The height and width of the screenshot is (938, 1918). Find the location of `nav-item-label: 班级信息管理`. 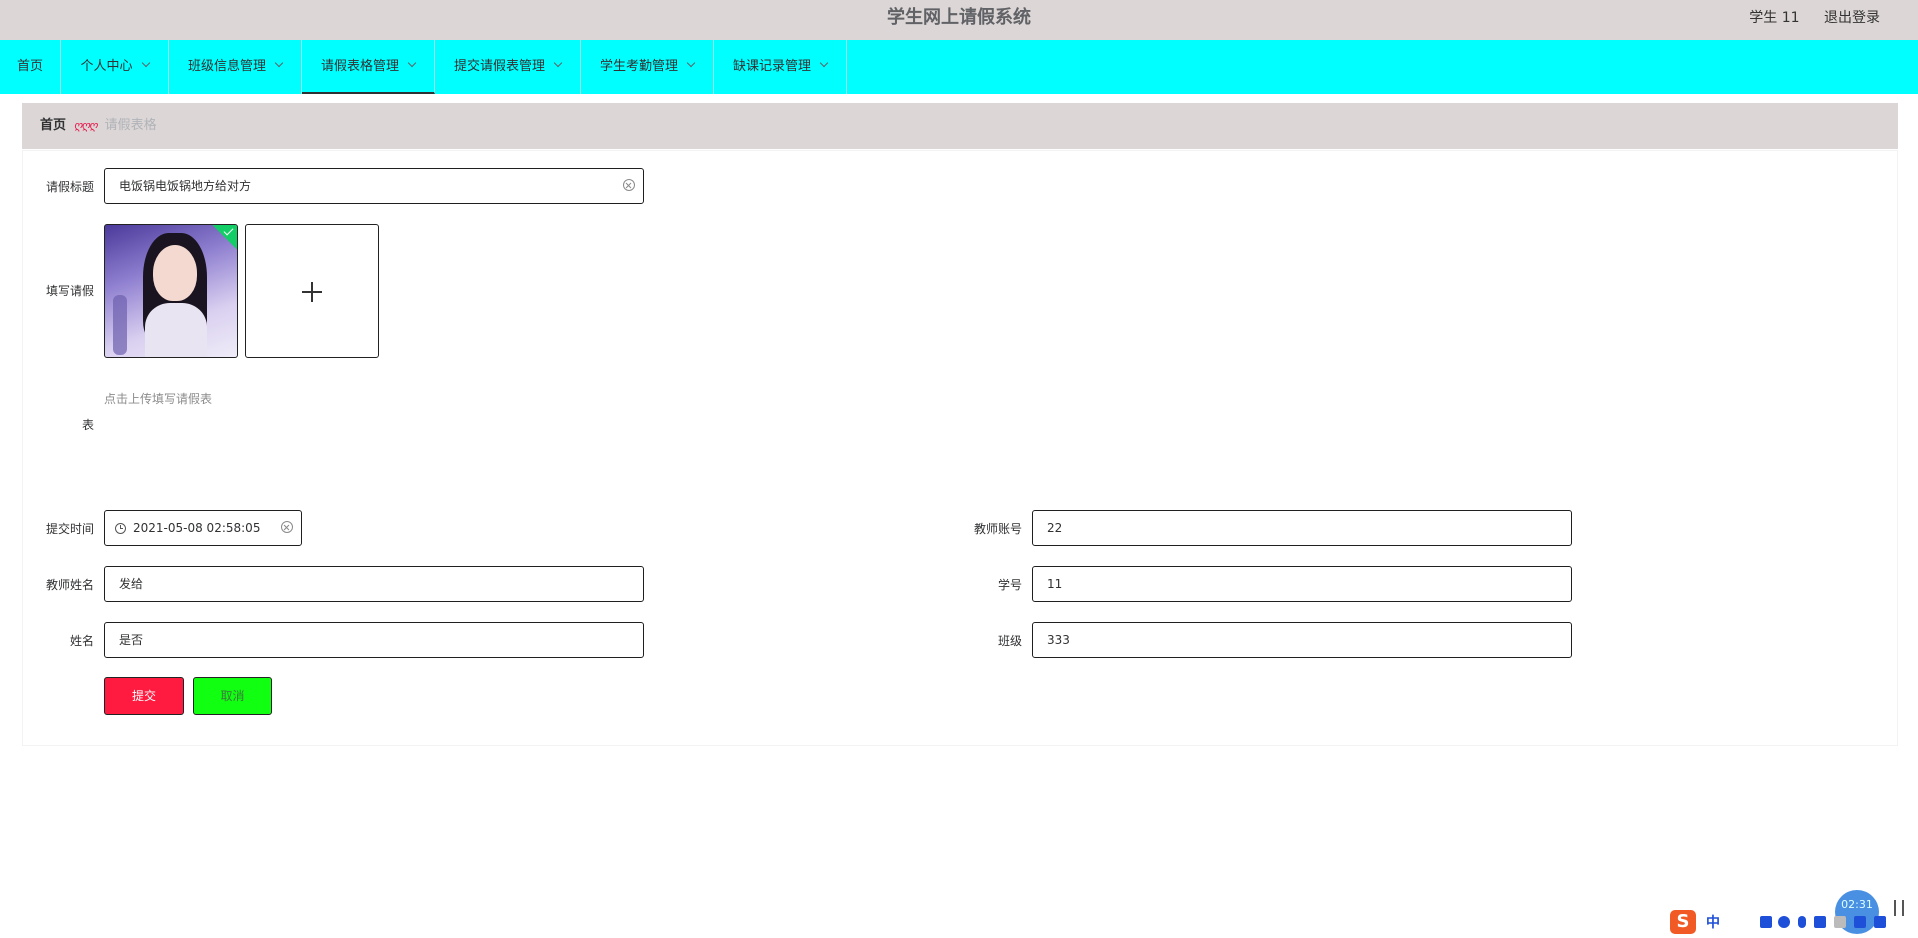

nav-item-label: 班级信息管理 is located at coordinates (226, 66).